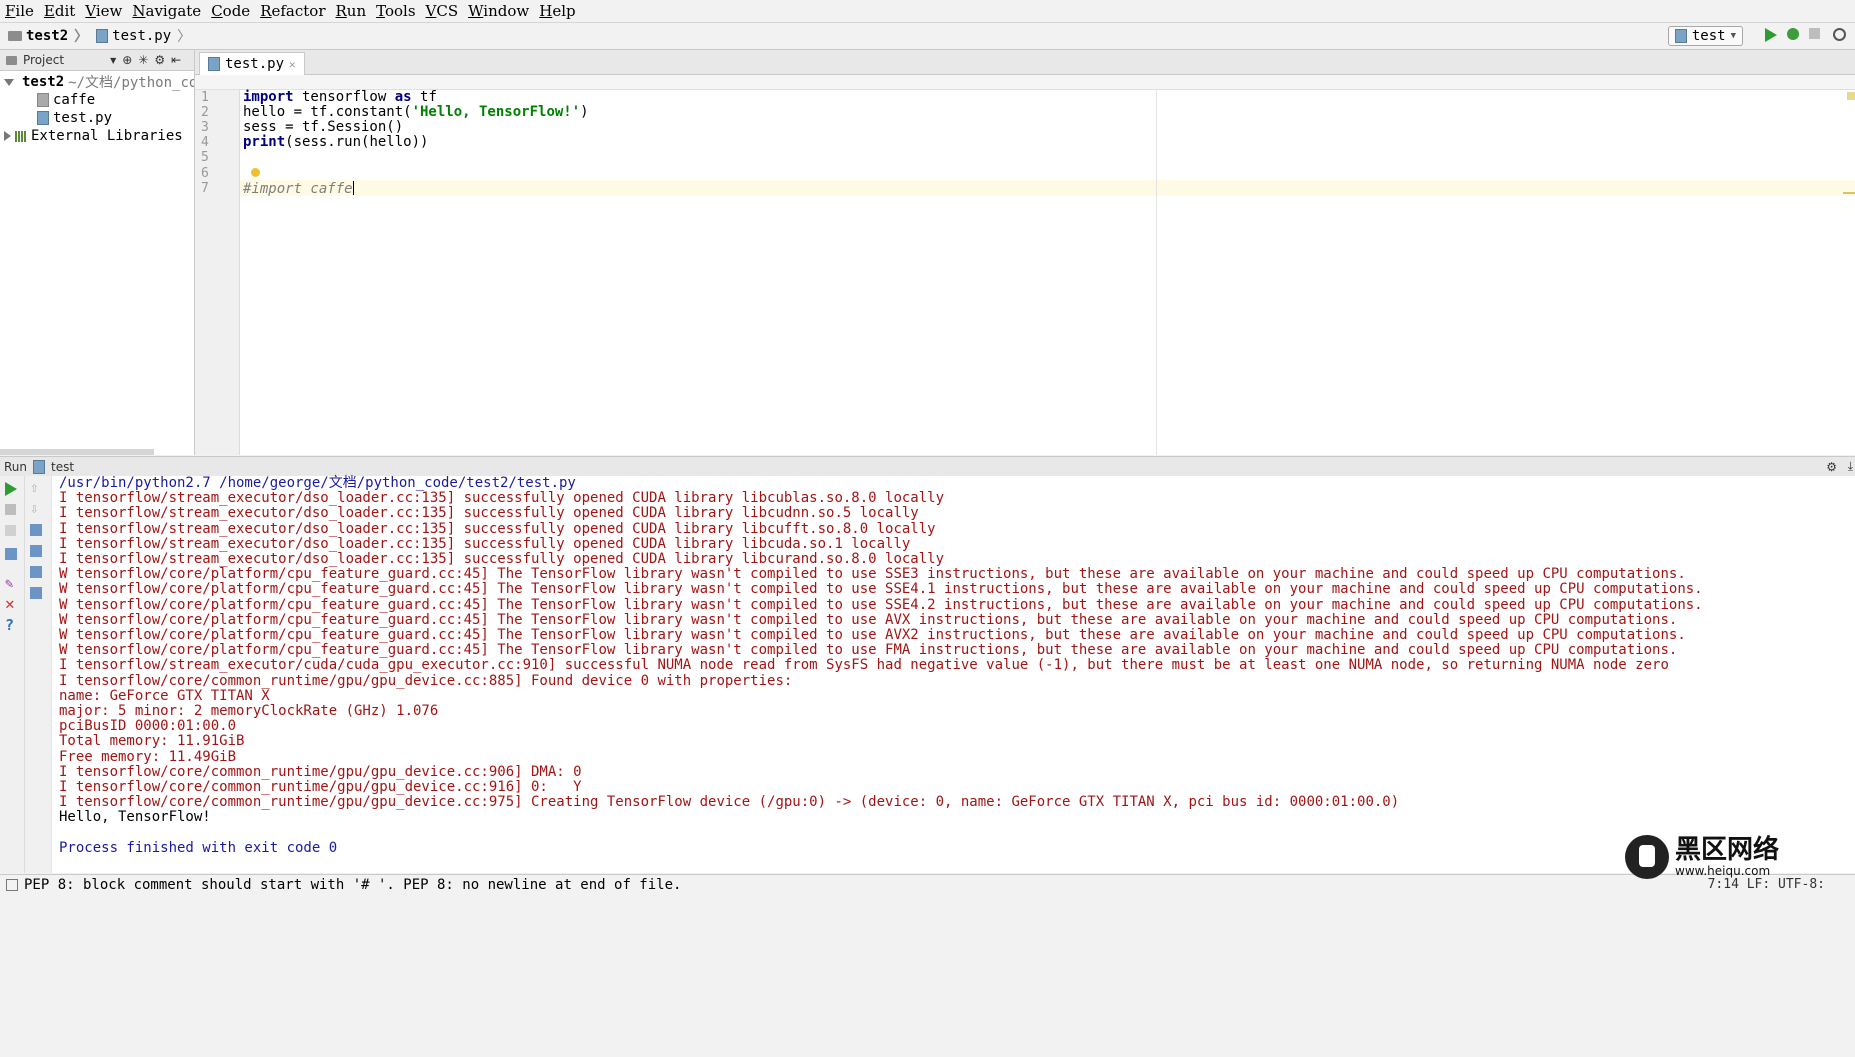 The image size is (1855, 1057). I want to click on tab-test-py: test.py ✕, so click(252, 63).